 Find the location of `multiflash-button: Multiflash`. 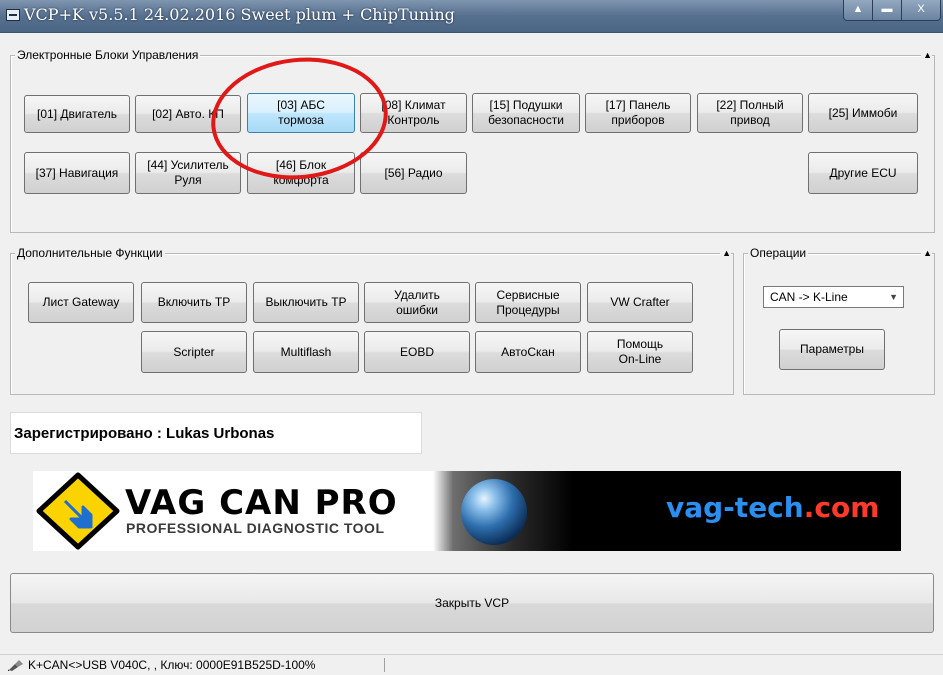

multiflash-button: Multiflash is located at coordinates (306, 352).